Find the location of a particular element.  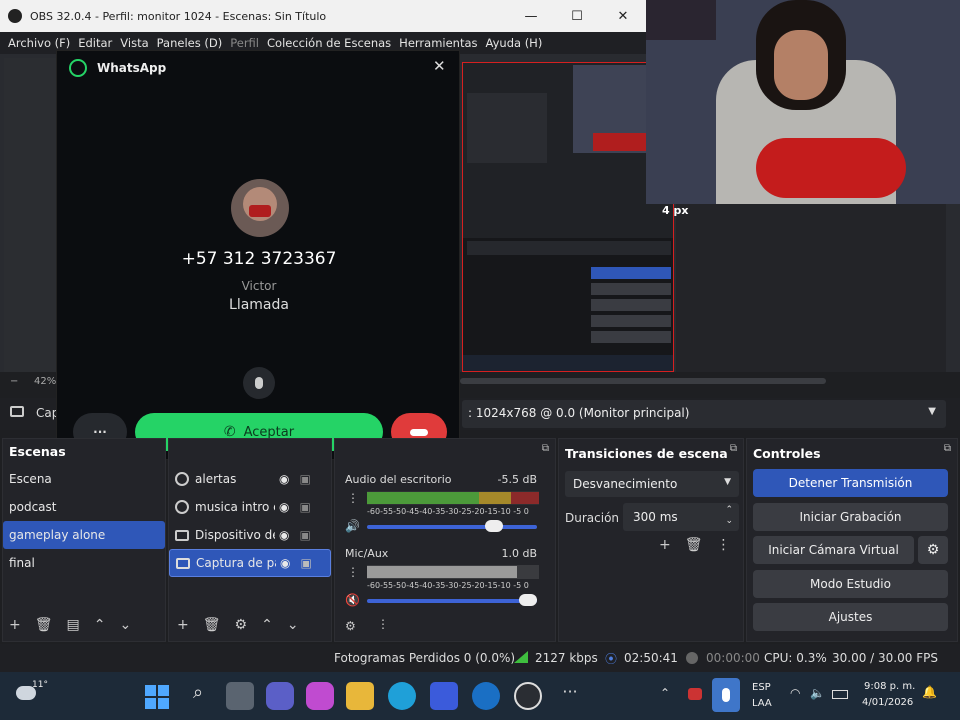

clock-date: 4/01/2026 is located at coordinates (887, 702).